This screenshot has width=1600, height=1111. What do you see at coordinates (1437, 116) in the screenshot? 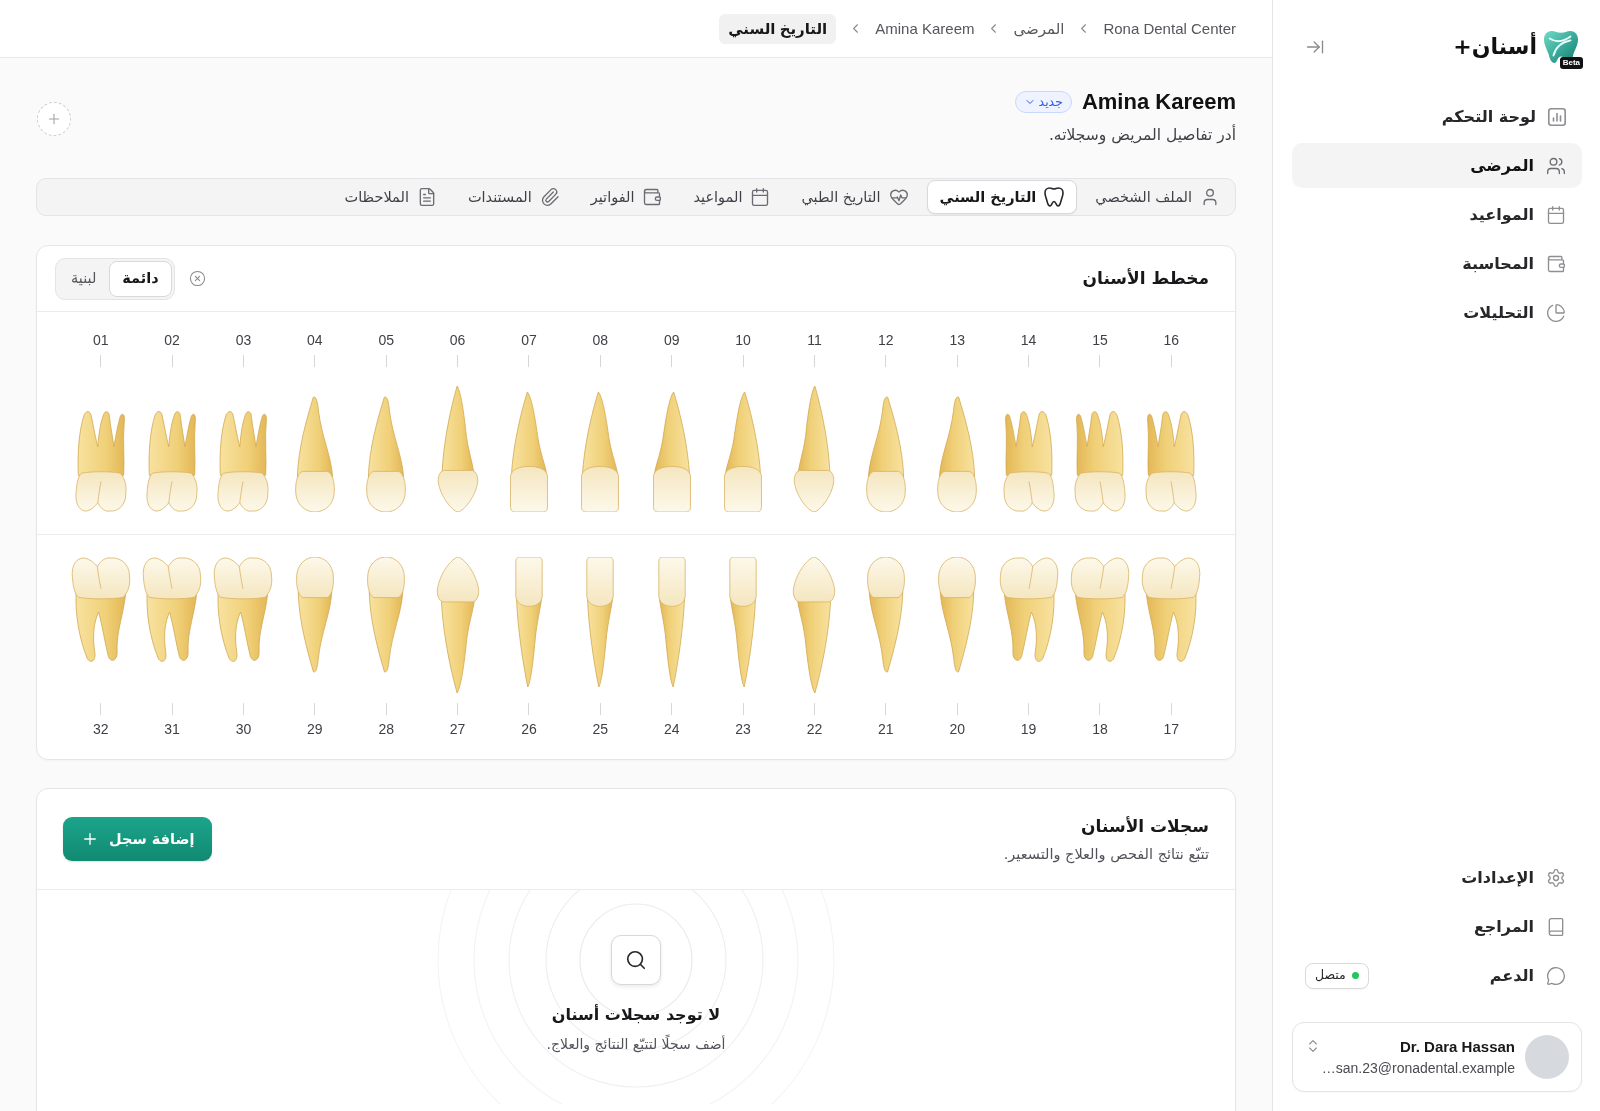
I see `sidebar-nav-item: لوحة التحكم` at bounding box center [1437, 116].